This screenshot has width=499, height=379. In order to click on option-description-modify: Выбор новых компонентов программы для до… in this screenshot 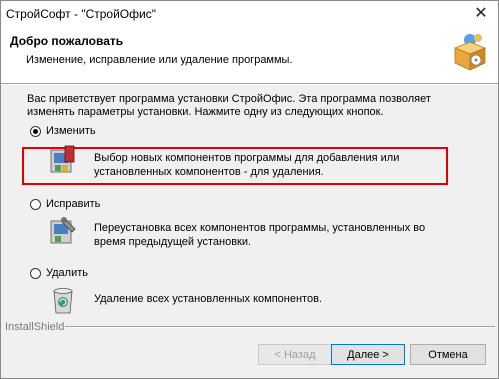, I will do `click(247, 165)`.